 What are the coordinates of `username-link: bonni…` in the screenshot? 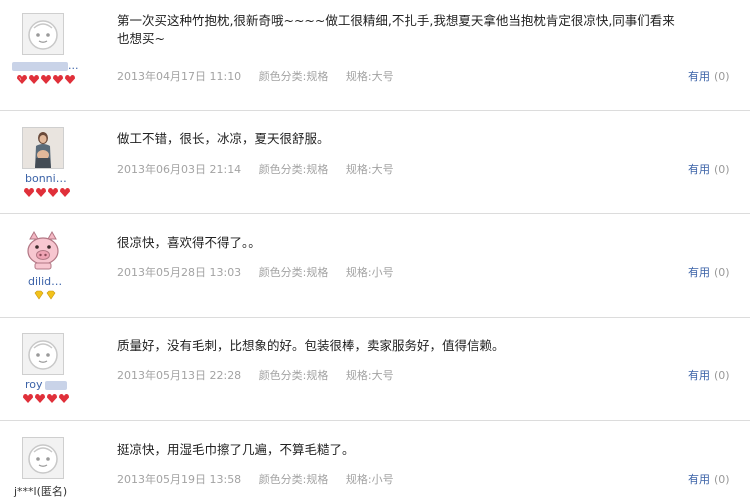 It's located at (46, 178).